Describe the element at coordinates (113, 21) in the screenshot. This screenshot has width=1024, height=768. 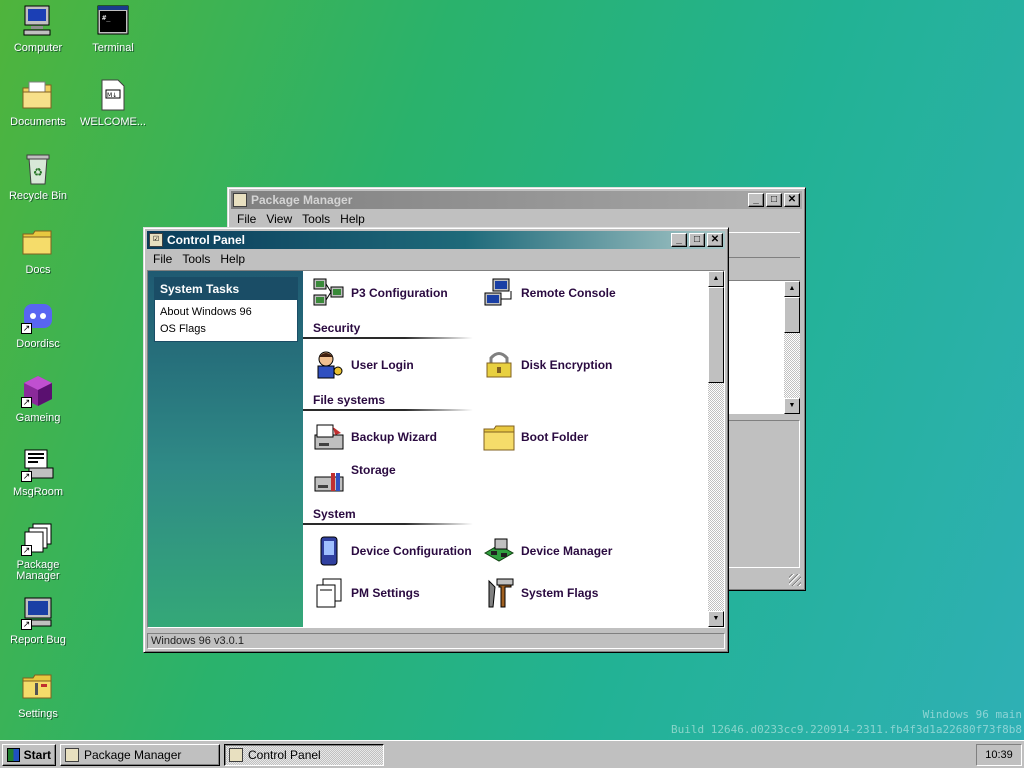
I see `terminal-icon: #_` at that location.